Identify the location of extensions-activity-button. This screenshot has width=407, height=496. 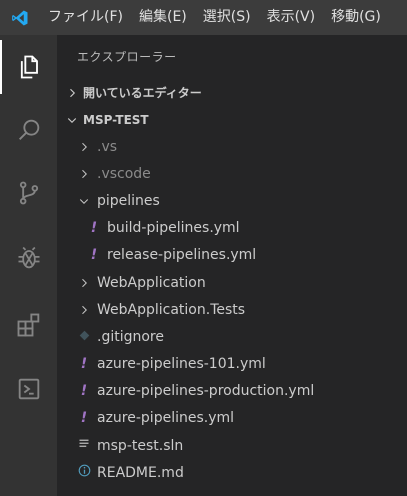
(28, 325).